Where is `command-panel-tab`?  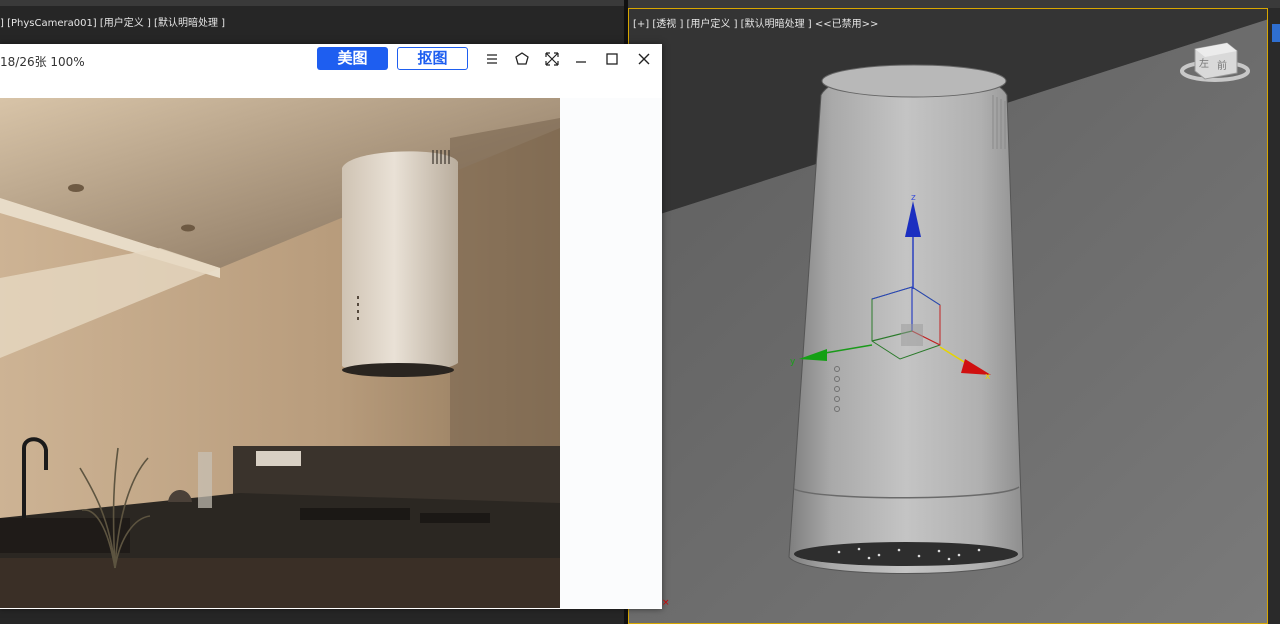
command-panel-tab is located at coordinates (1276, 33).